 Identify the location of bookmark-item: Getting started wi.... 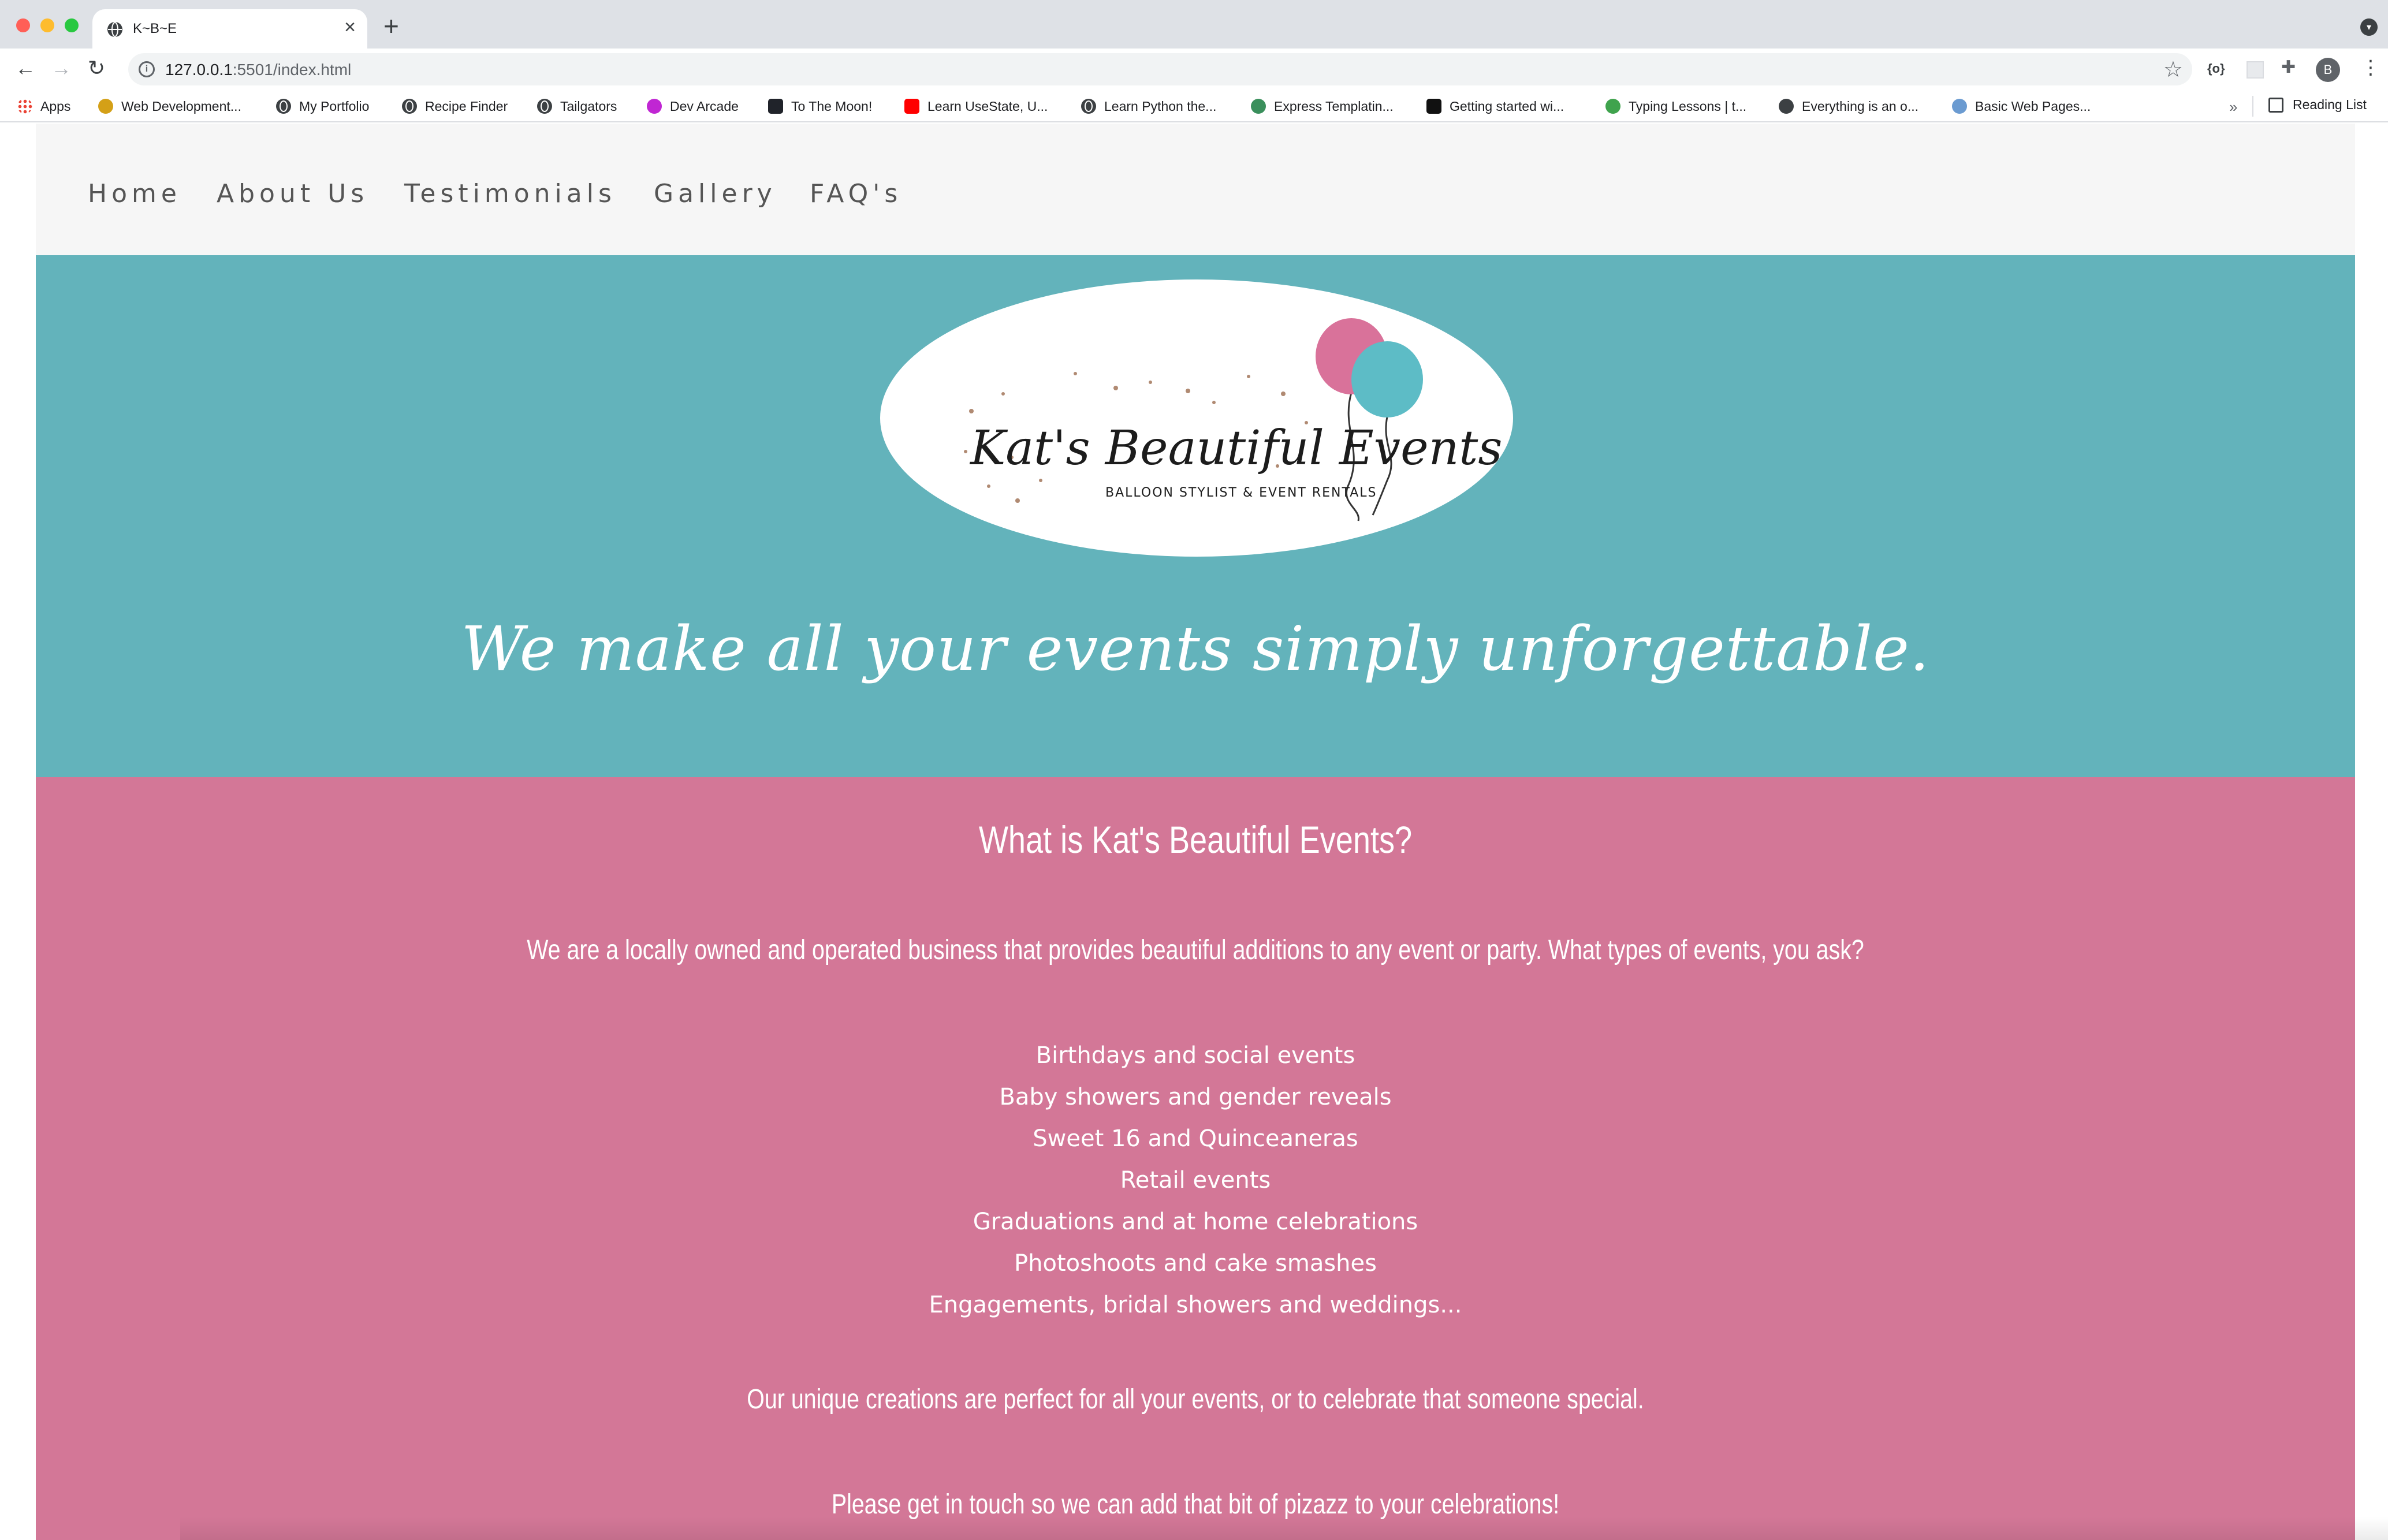
(1495, 106).